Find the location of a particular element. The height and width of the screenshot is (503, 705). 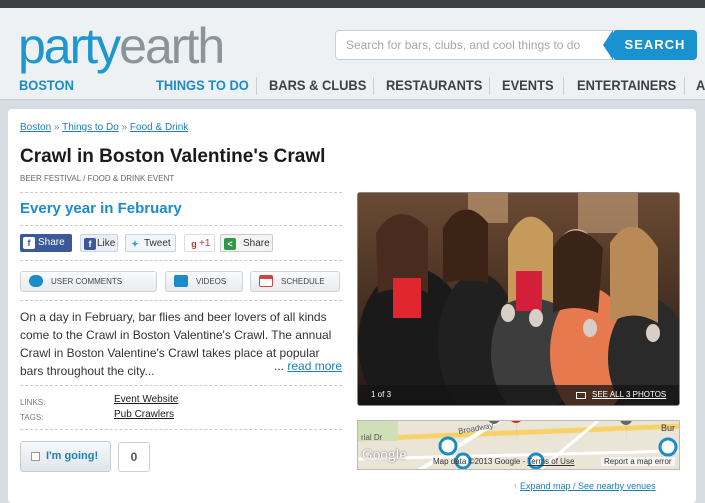

facebook-like-button: f Like is located at coordinates (99, 243).